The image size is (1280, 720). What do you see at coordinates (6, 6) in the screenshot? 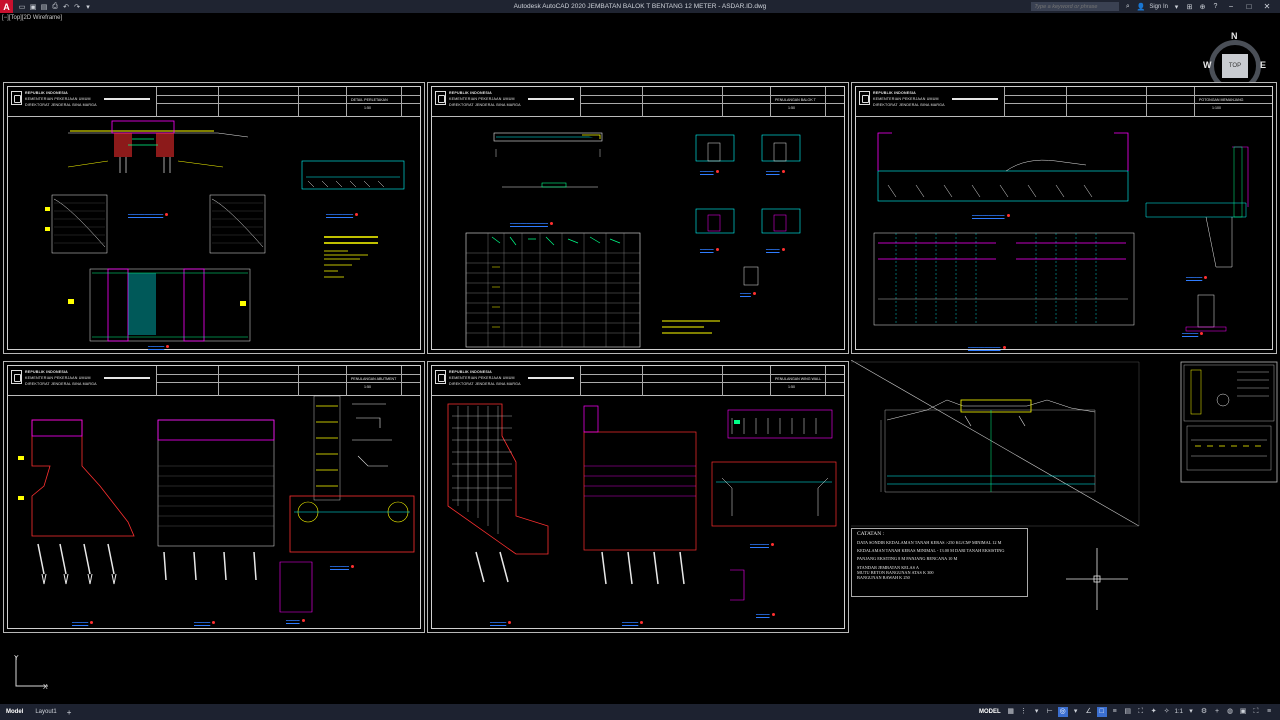
I see `autocad-logo-icon: A` at bounding box center [6, 6].